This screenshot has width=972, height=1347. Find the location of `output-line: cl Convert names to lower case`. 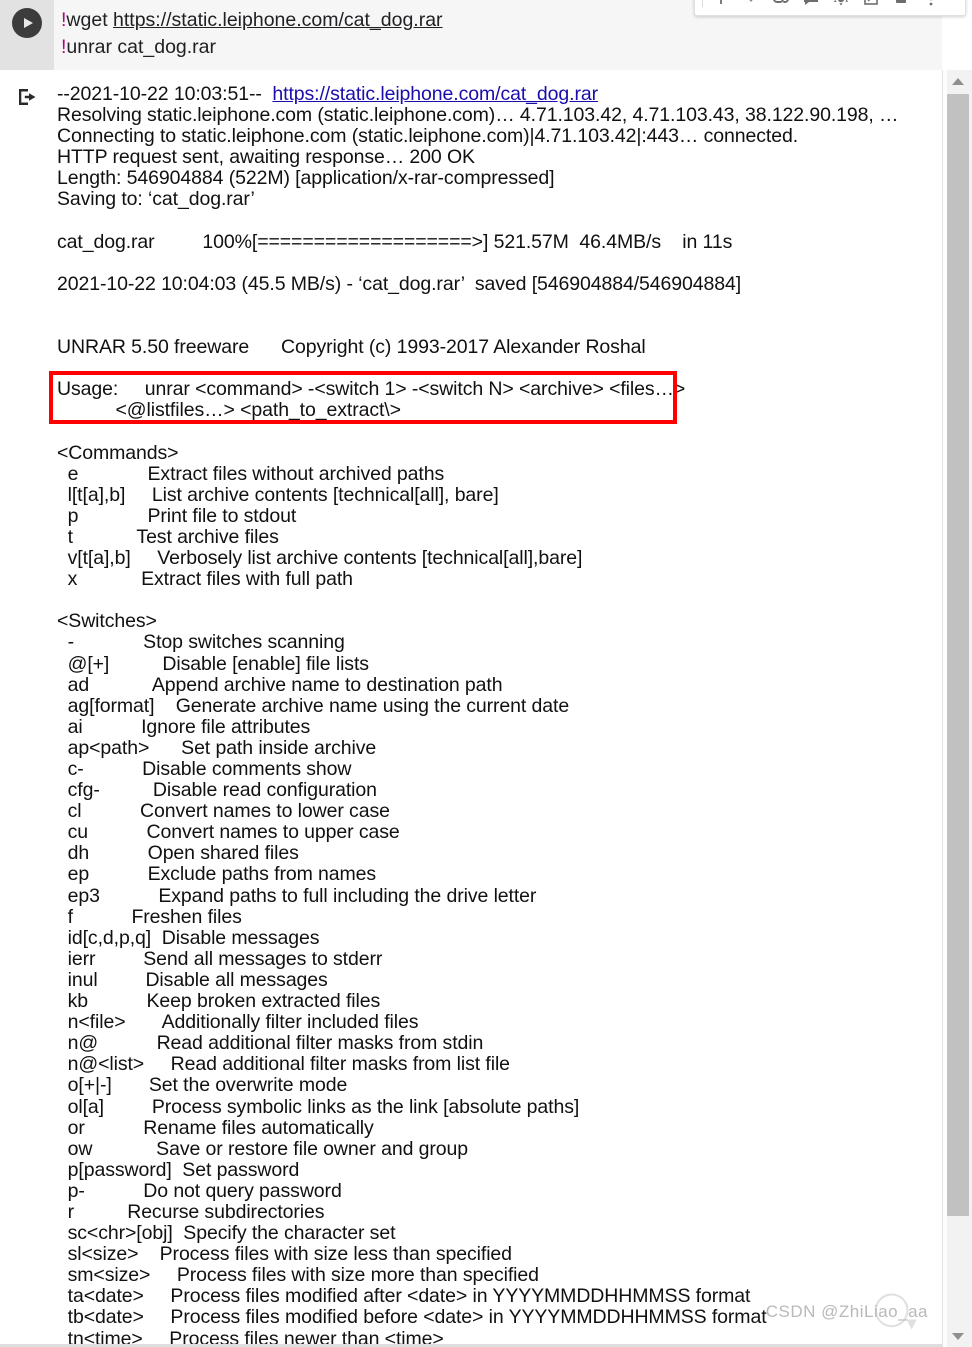

output-line: cl Convert names to lower case is located at coordinates (223, 811).